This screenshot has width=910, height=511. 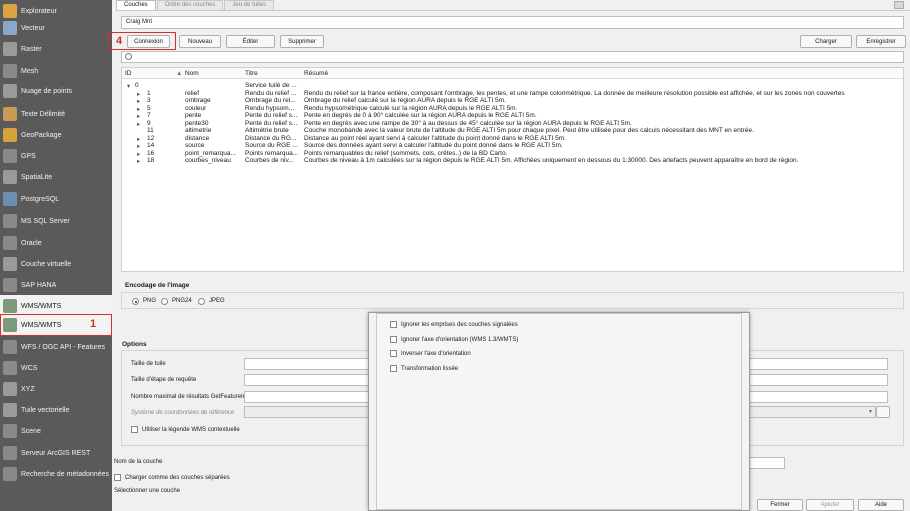 I want to click on new-button: Nouveau, so click(x=200, y=41).